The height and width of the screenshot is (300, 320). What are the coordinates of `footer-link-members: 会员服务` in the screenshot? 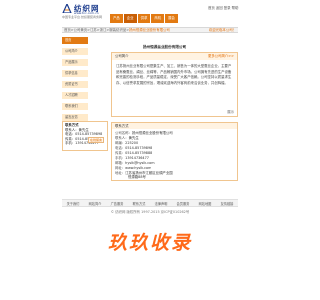 It's located at (183, 203).